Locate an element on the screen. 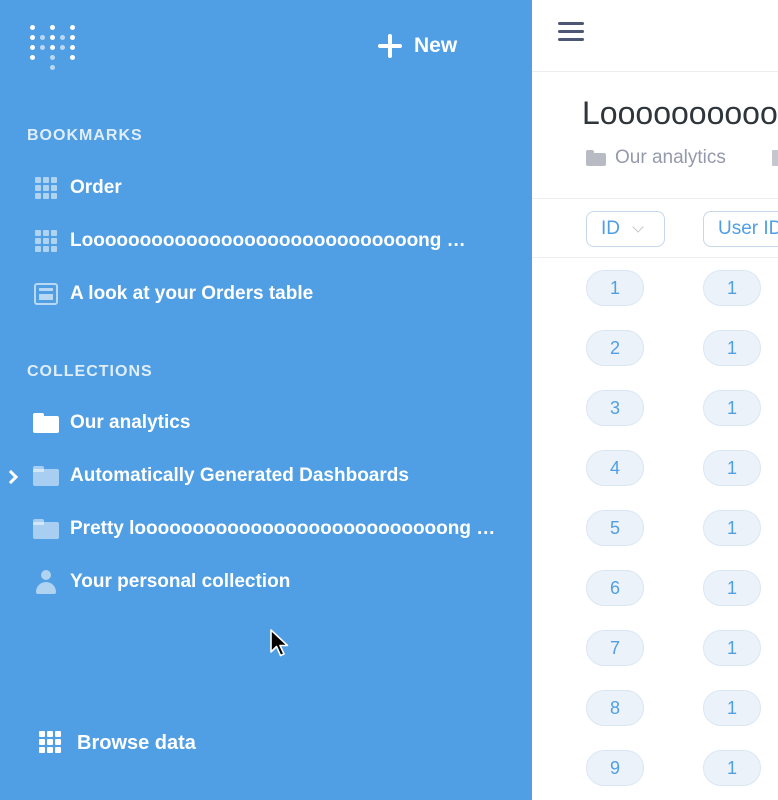 This screenshot has height=800, width=778. table-row: 5 1 is located at coordinates (655, 528).